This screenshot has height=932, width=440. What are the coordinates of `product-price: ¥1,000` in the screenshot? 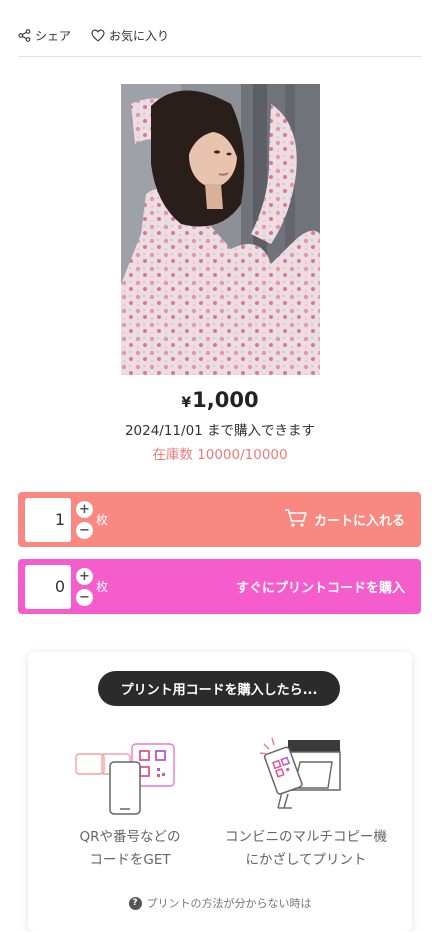 It's located at (220, 400).